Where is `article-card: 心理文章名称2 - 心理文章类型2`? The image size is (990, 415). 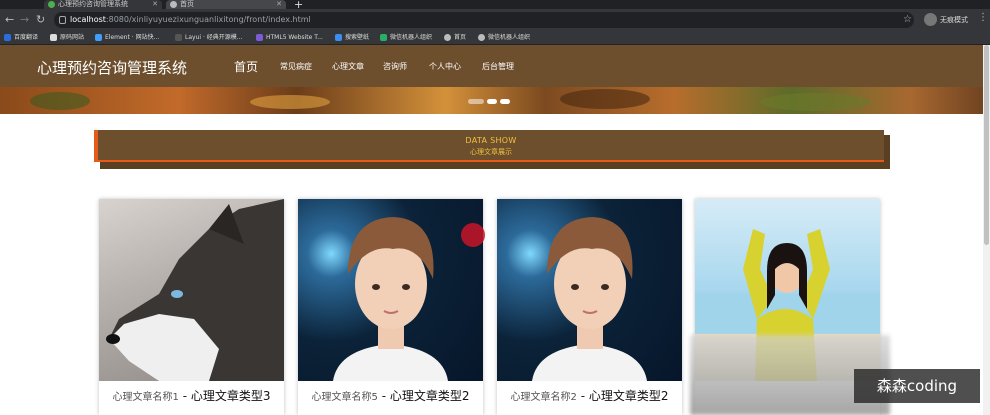 article-card: 心理文章名称2 - 心理文章类型2 is located at coordinates (589, 307).